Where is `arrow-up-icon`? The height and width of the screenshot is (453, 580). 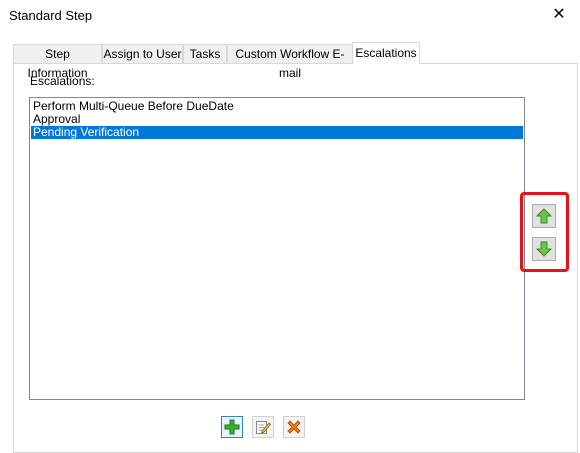
arrow-up-icon is located at coordinates (544, 216).